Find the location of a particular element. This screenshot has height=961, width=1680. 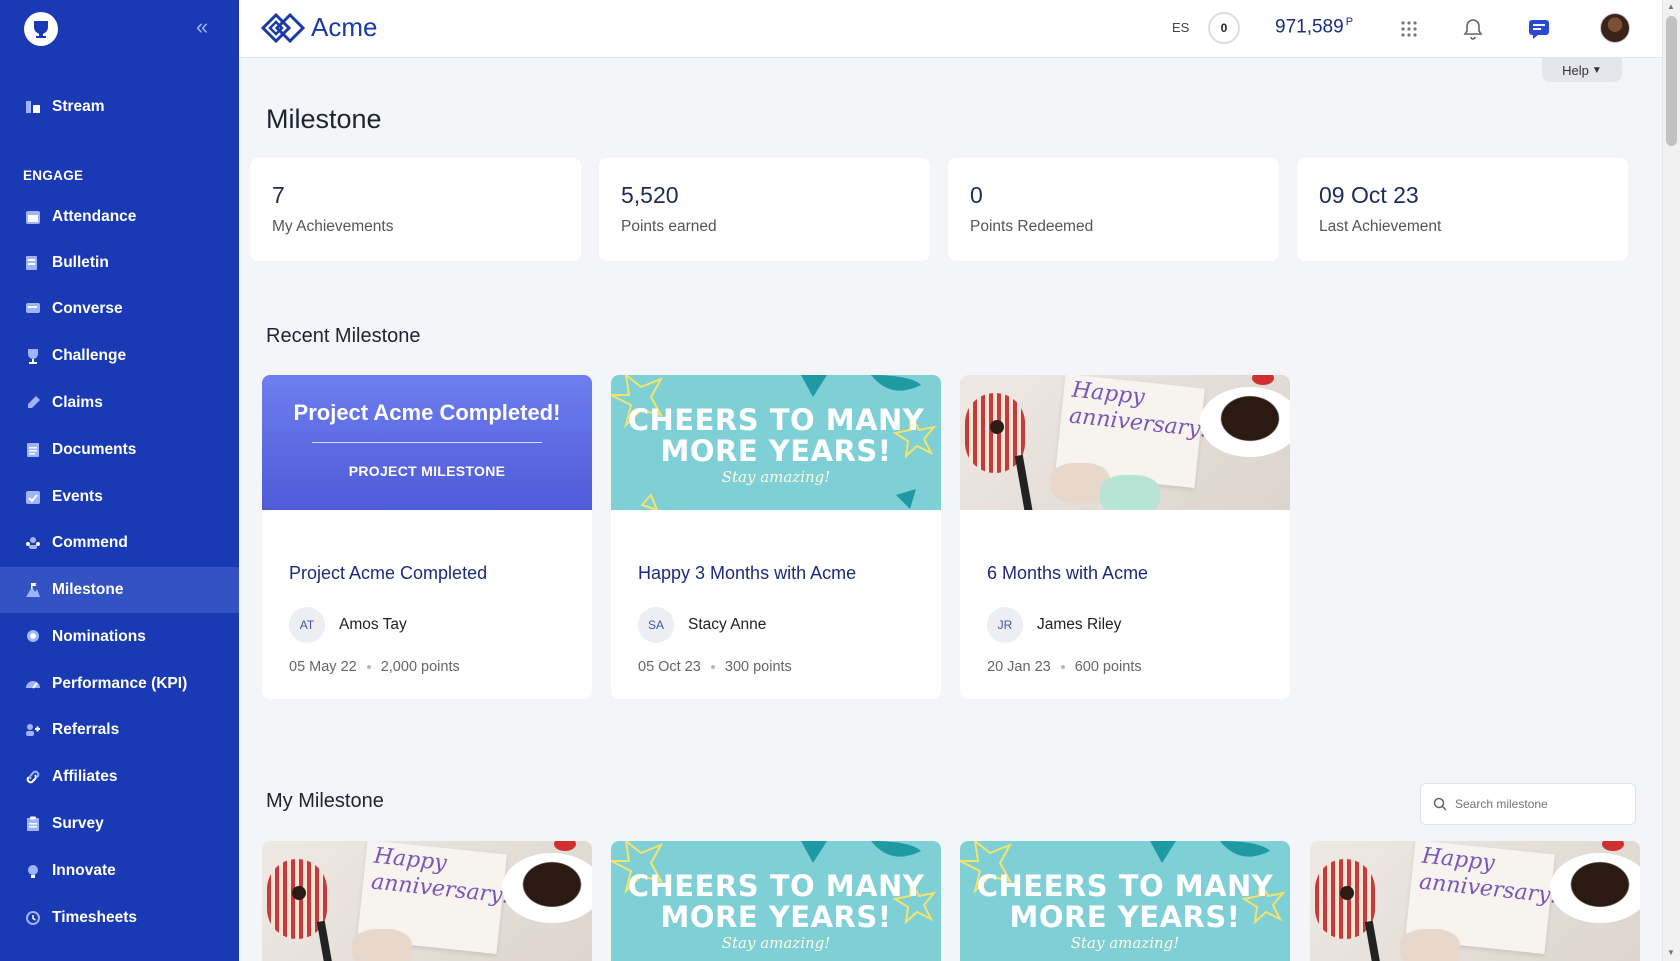

stat-value: 0 is located at coordinates (976, 195).